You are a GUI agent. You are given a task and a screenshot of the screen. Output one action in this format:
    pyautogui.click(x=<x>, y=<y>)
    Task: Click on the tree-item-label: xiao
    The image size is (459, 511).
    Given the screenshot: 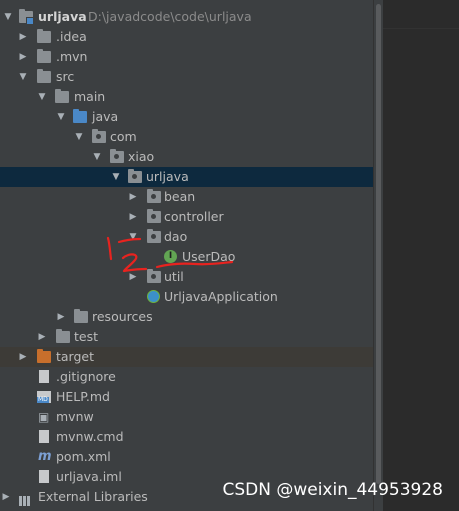 What is the action you would take?
    pyautogui.click(x=141, y=156)
    